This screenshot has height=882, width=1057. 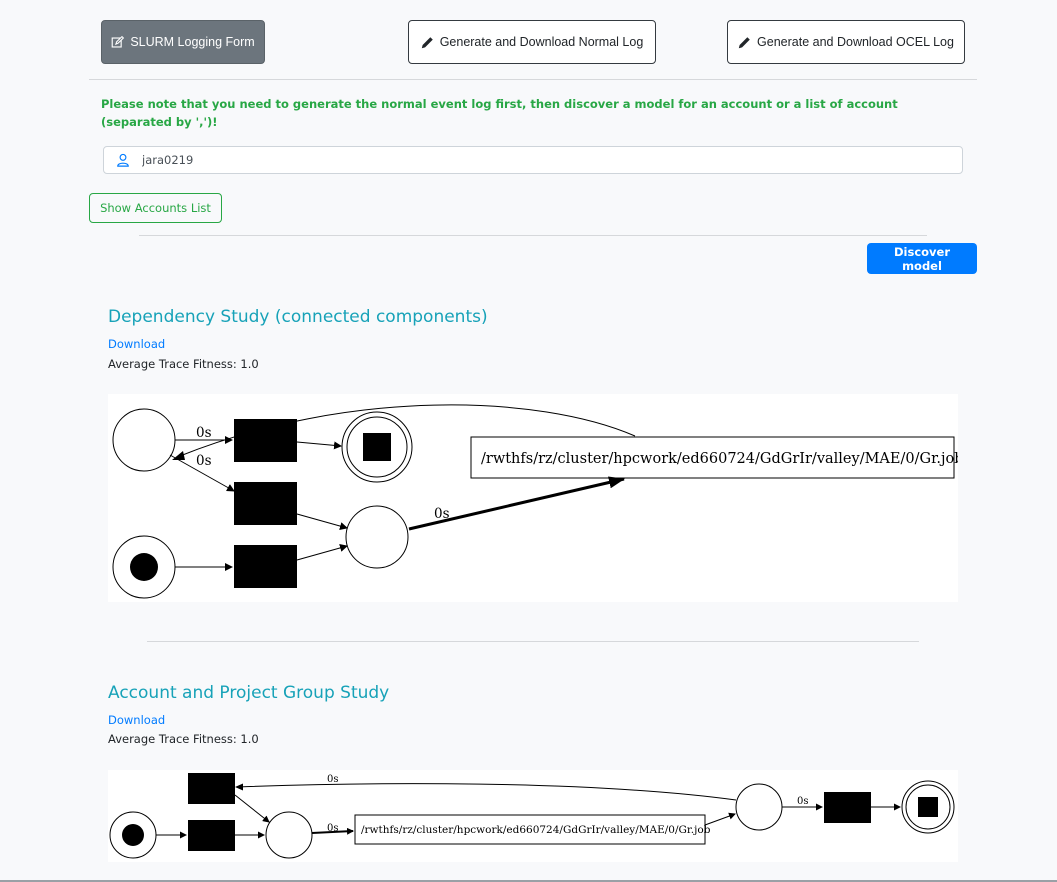 What do you see at coordinates (155, 208) in the screenshot?
I see `show-accounts-list-button: Show Accounts List` at bounding box center [155, 208].